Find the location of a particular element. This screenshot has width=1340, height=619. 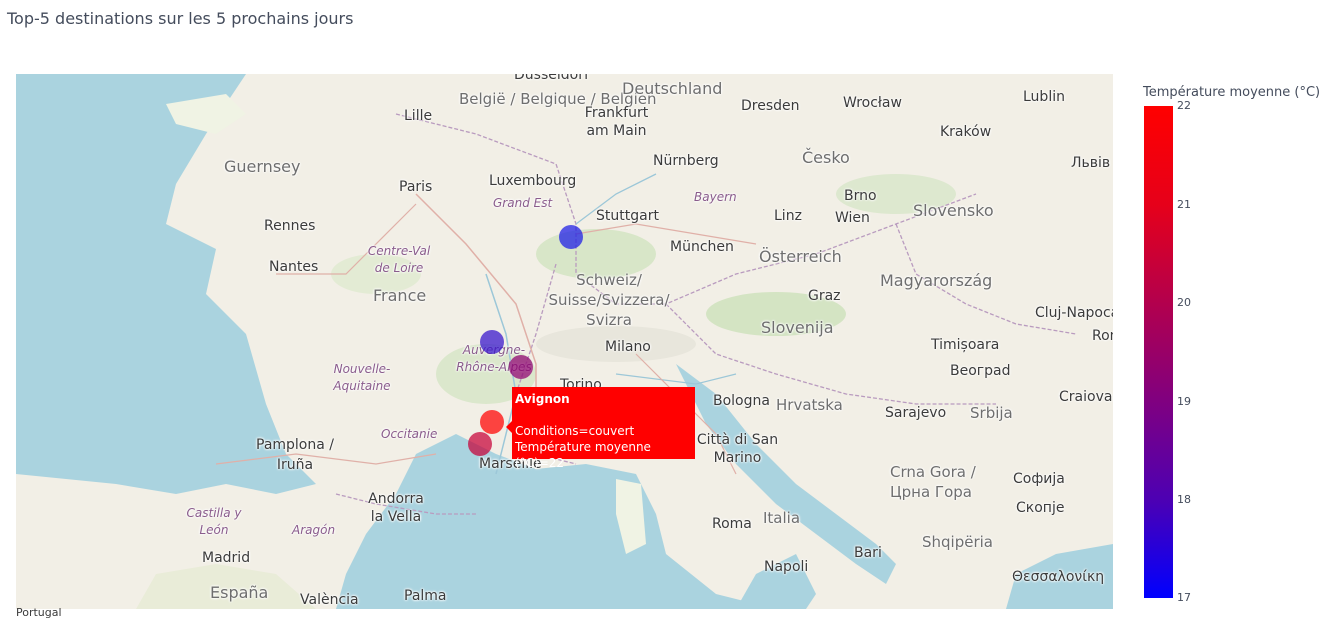

tooltip-temperature: Température moyenne (°C)=22 is located at coordinates (583, 455).